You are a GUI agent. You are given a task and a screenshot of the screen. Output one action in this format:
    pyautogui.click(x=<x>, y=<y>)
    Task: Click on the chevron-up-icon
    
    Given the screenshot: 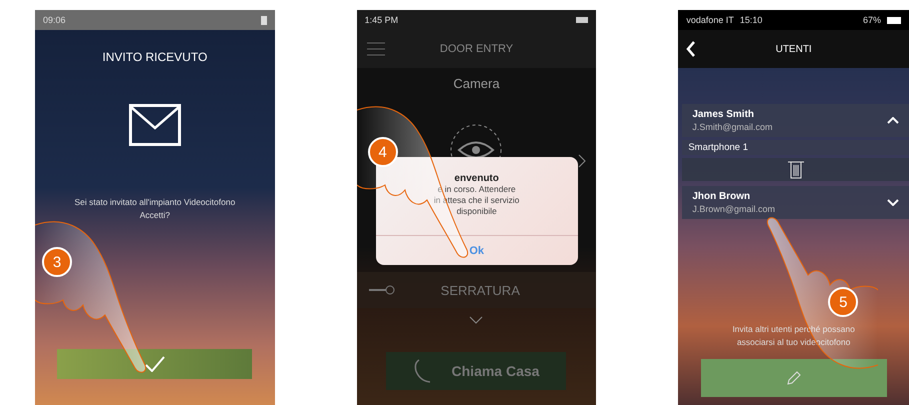 What is the action you would take?
    pyautogui.click(x=892, y=120)
    